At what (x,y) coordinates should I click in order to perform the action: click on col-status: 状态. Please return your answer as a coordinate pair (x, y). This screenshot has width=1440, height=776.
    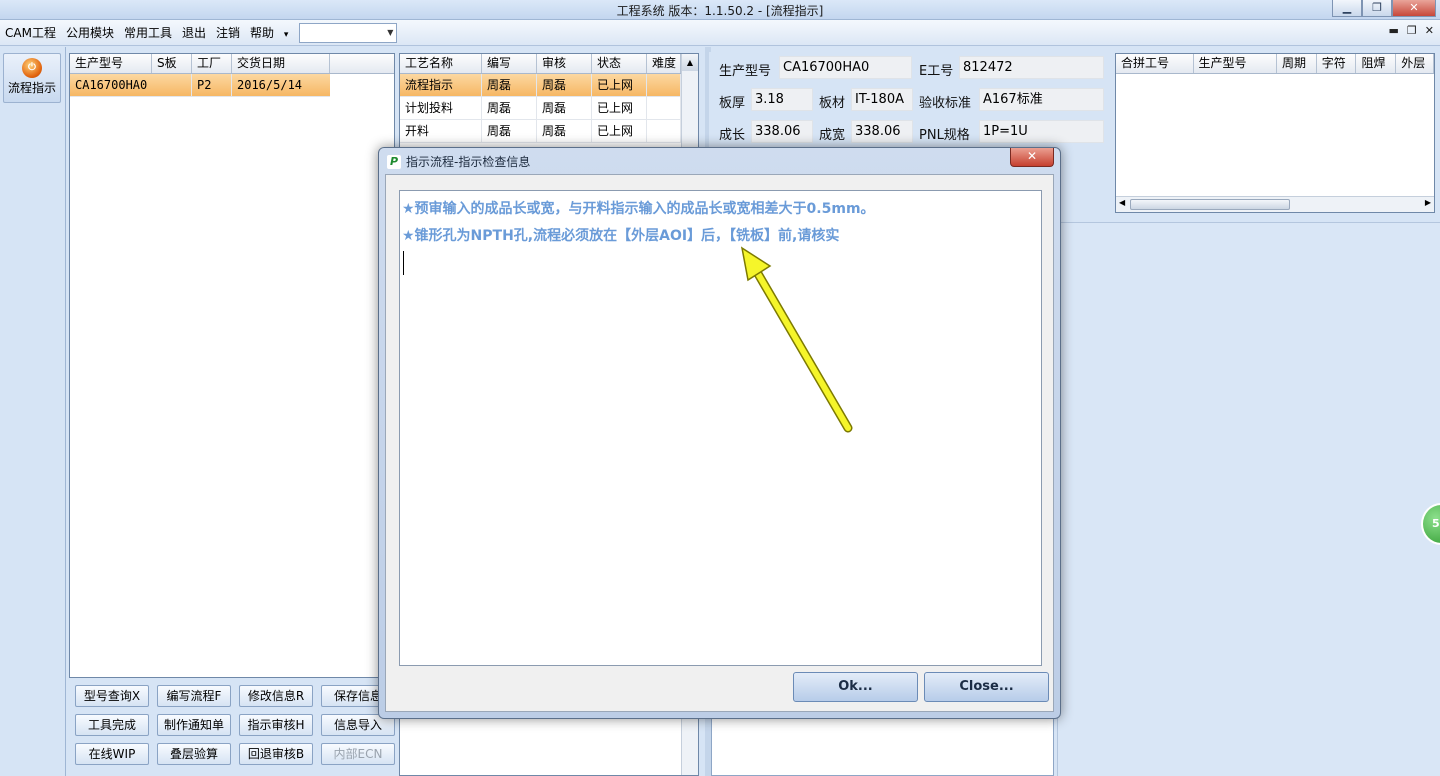
    Looking at the image, I should click on (619, 63).